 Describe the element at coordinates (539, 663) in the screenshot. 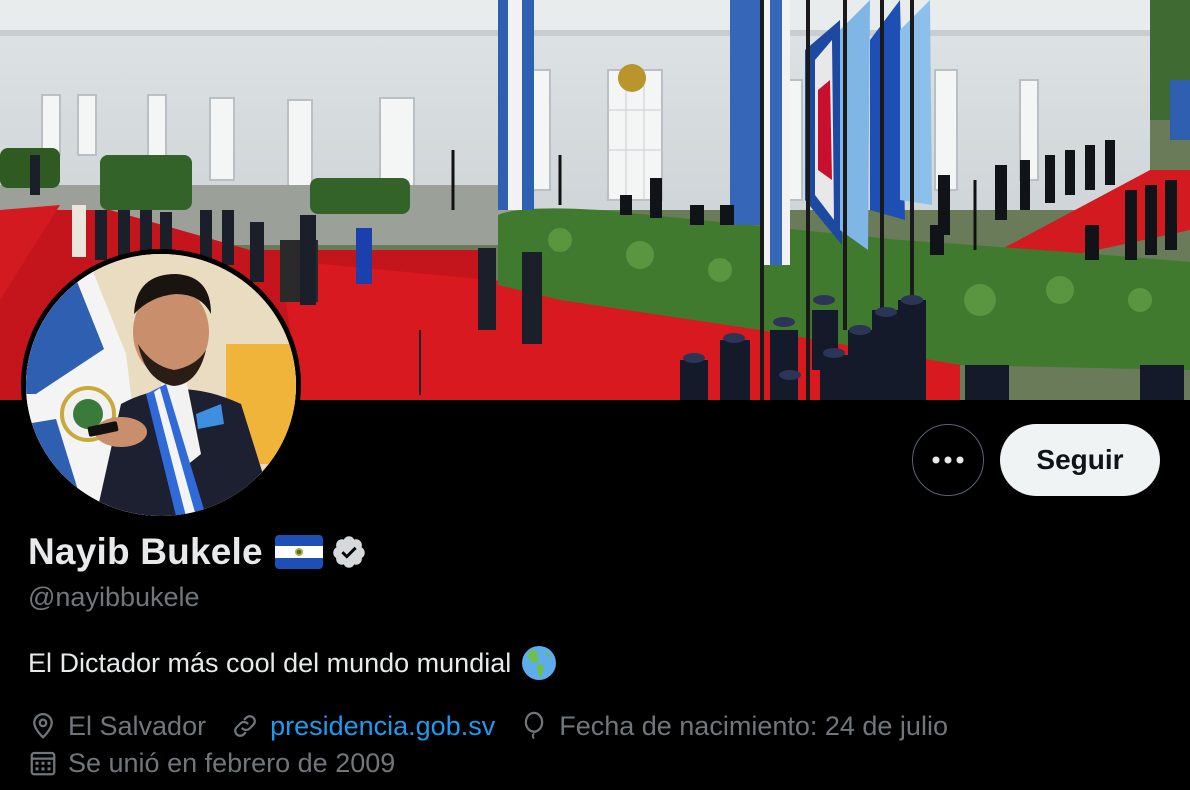

I see `globe-americas-emoji` at that location.